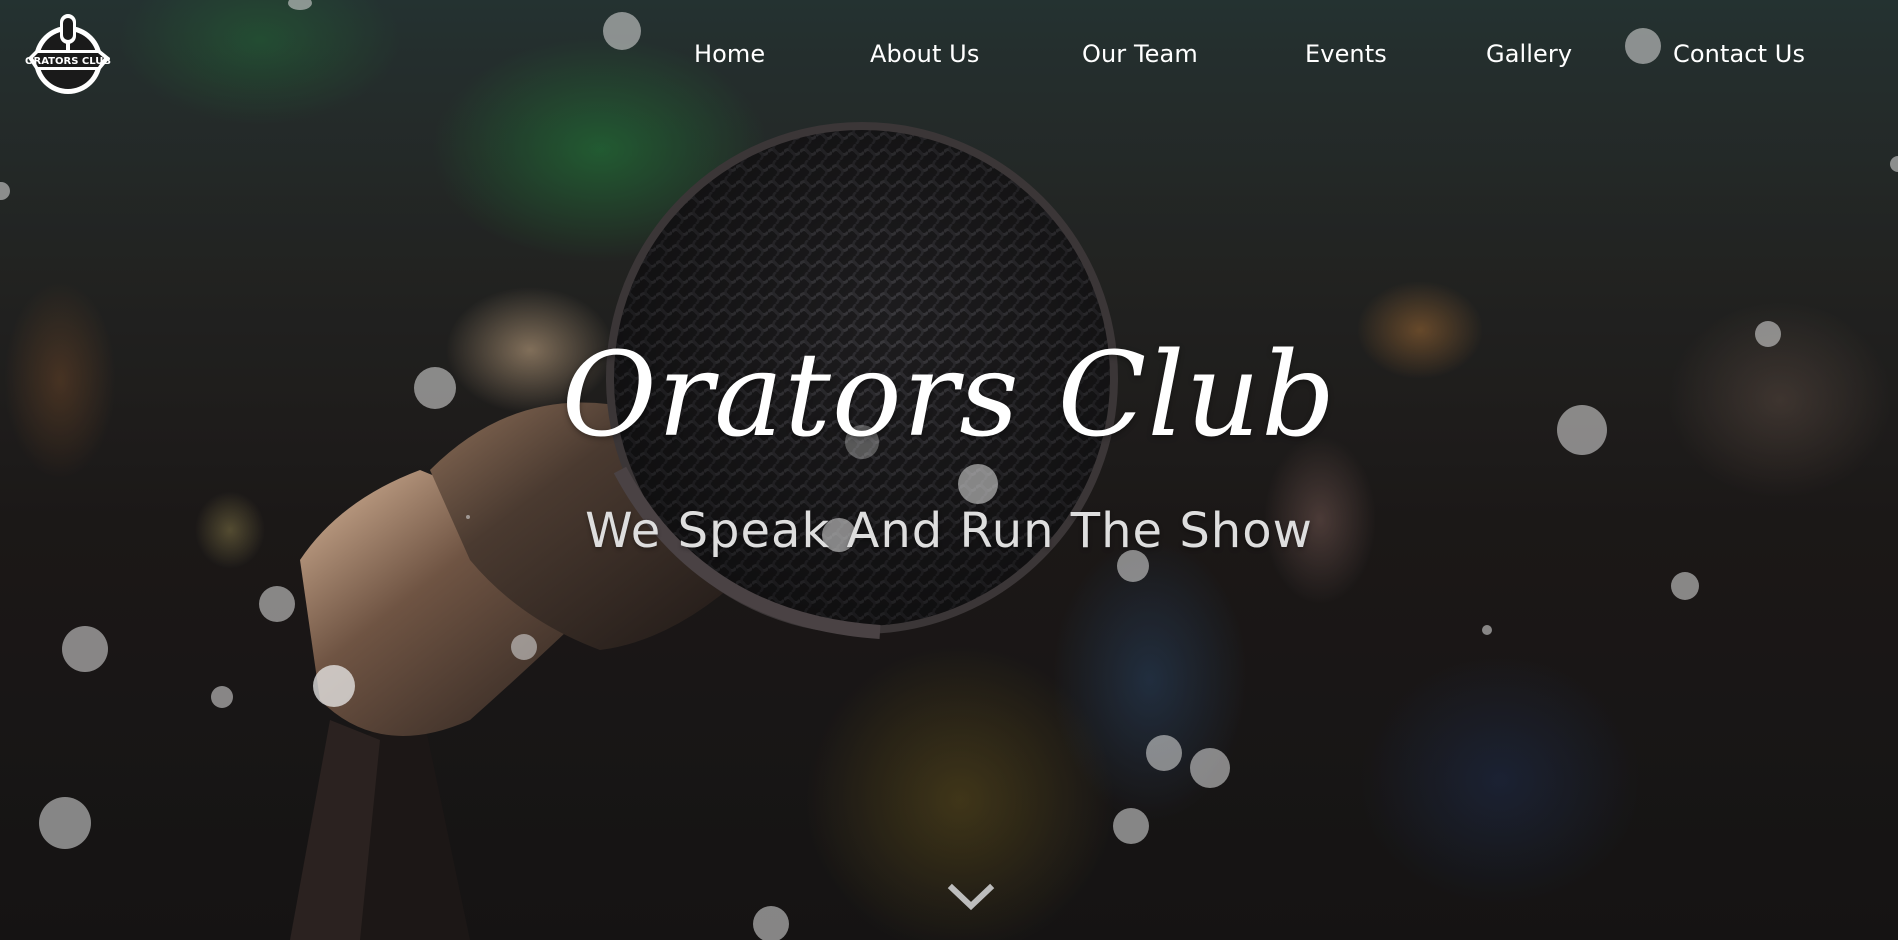 The width and height of the screenshot is (1898, 940). I want to click on nav-link-events: Events, so click(1346, 54).